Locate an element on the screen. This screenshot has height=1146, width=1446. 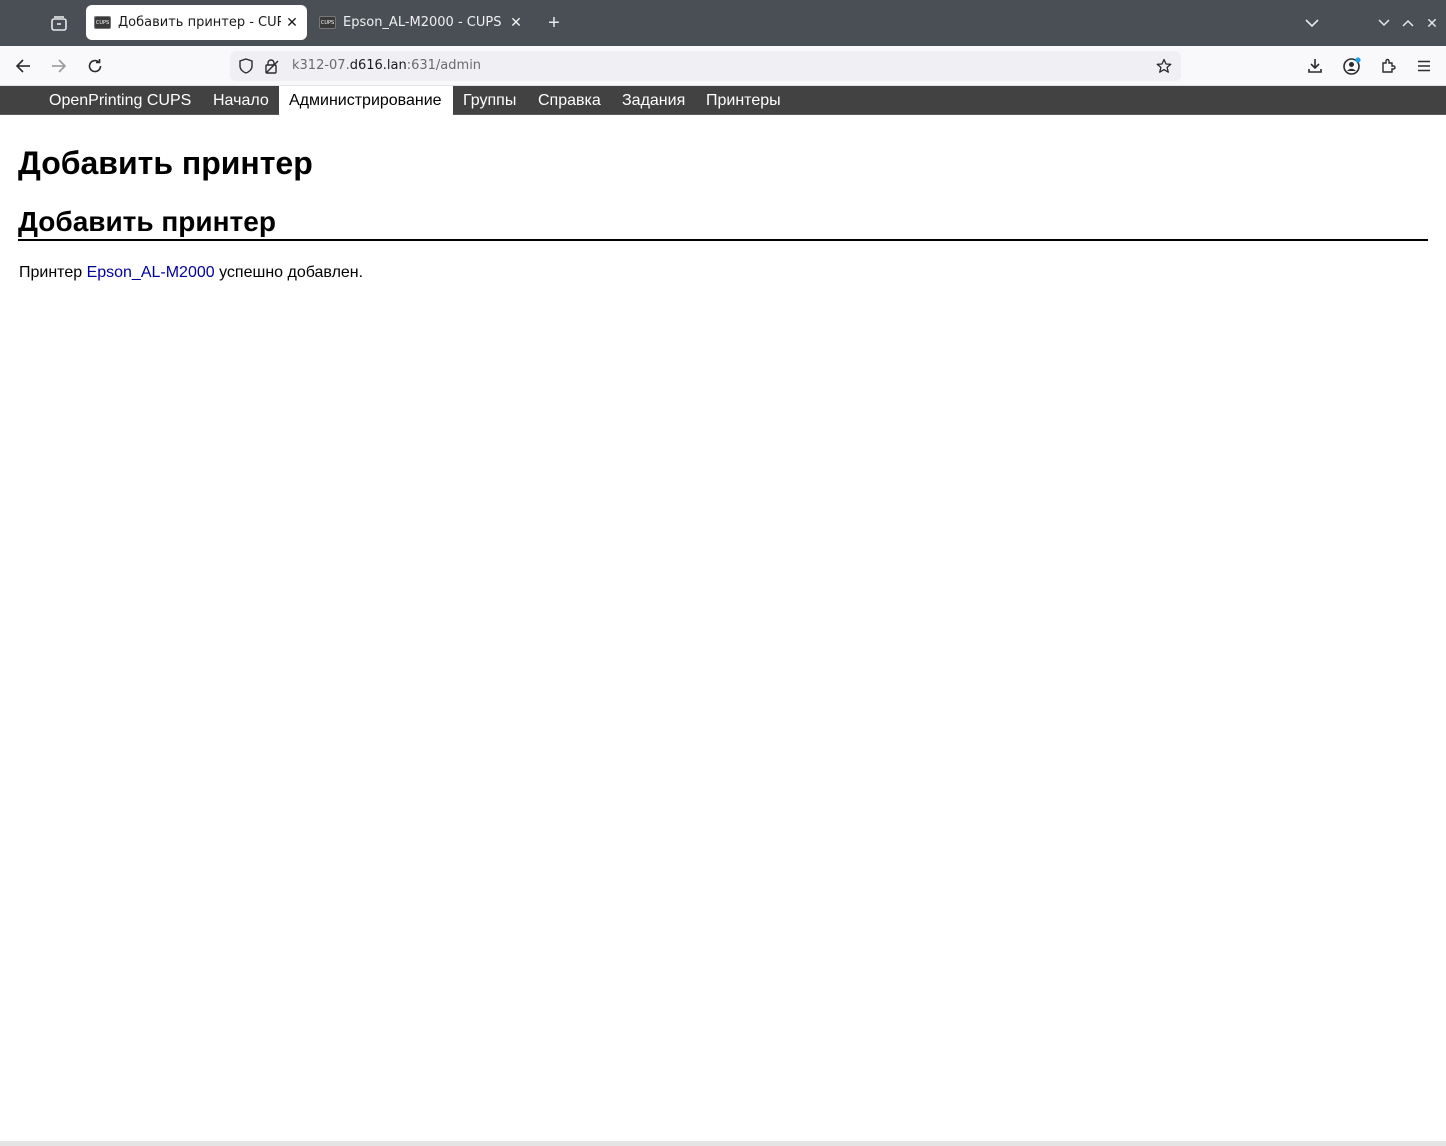
insecure-lock-icon is located at coordinates (272, 66).